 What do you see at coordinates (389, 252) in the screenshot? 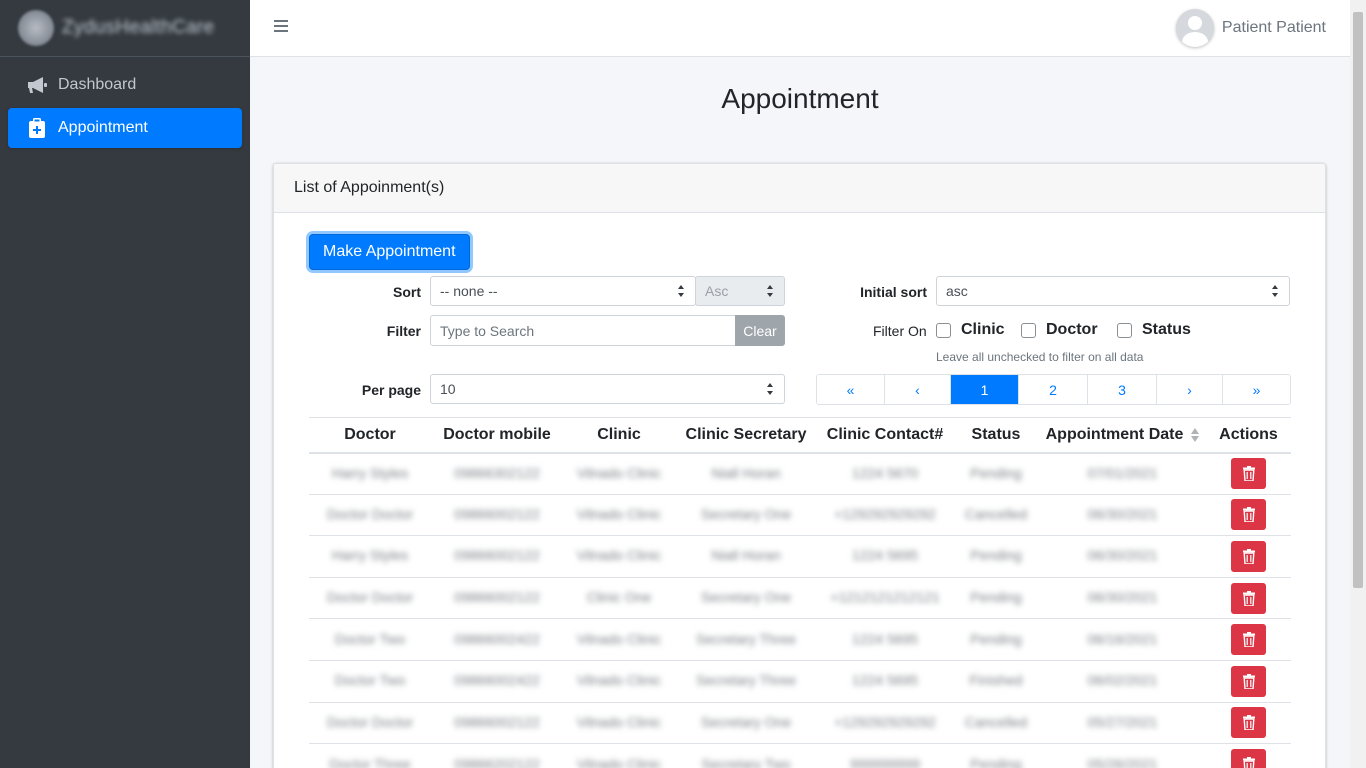
I see `make-appointment-button: Make Appointment` at bounding box center [389, 252].